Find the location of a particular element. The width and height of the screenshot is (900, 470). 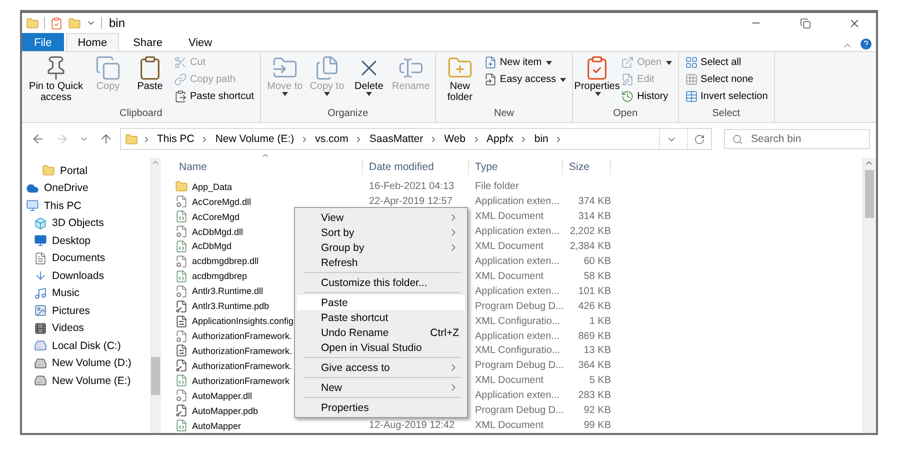

sidebar-item: Music is located at coordinates (86, 293).